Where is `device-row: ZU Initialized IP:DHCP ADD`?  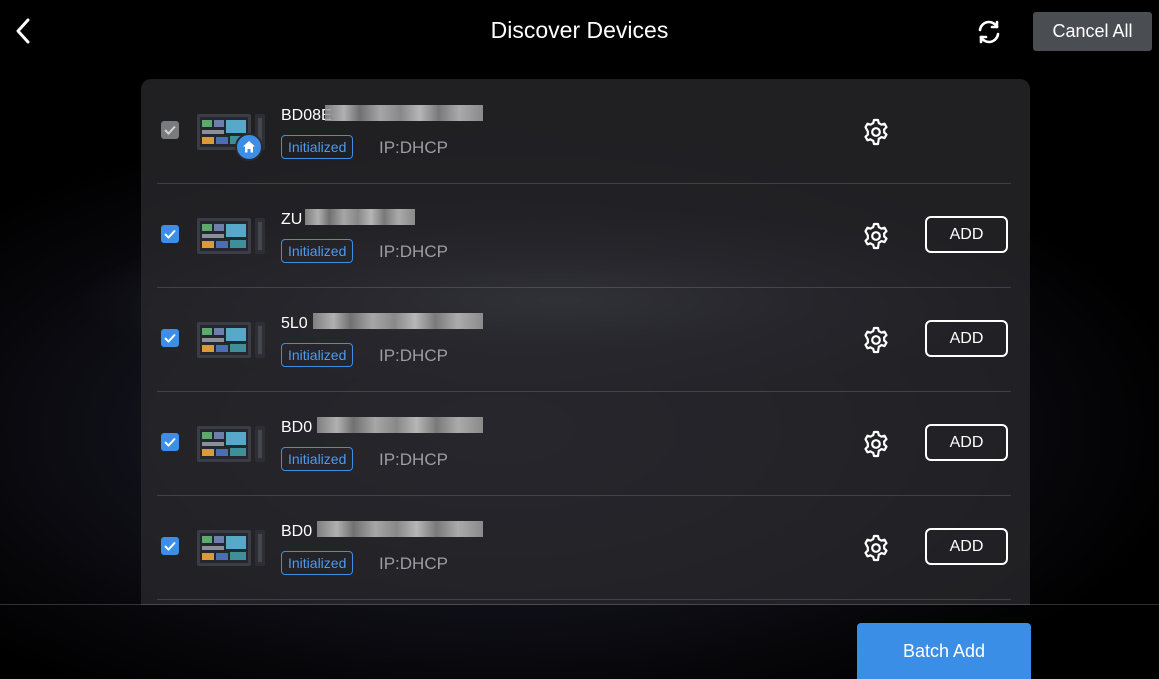
device-row: ZU Initialized IP:DHCP ADD is located at coordinates (584, 235).